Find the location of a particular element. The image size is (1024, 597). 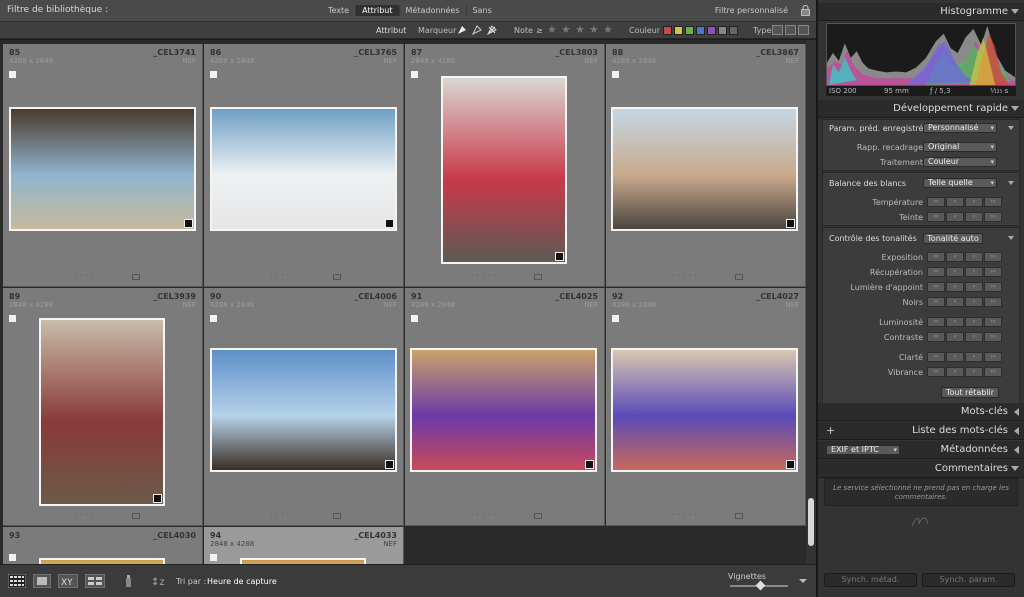

rating-star-5-icon: ★ is located at coordinates (608, 30).